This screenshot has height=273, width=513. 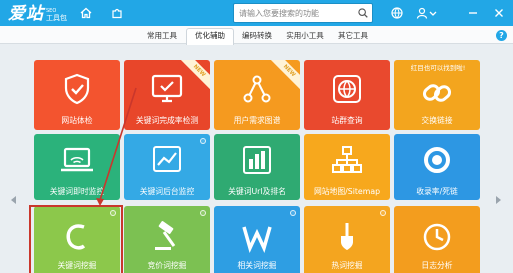 I want to click on tile-label: 网站体检, so click(x=77, y=120).